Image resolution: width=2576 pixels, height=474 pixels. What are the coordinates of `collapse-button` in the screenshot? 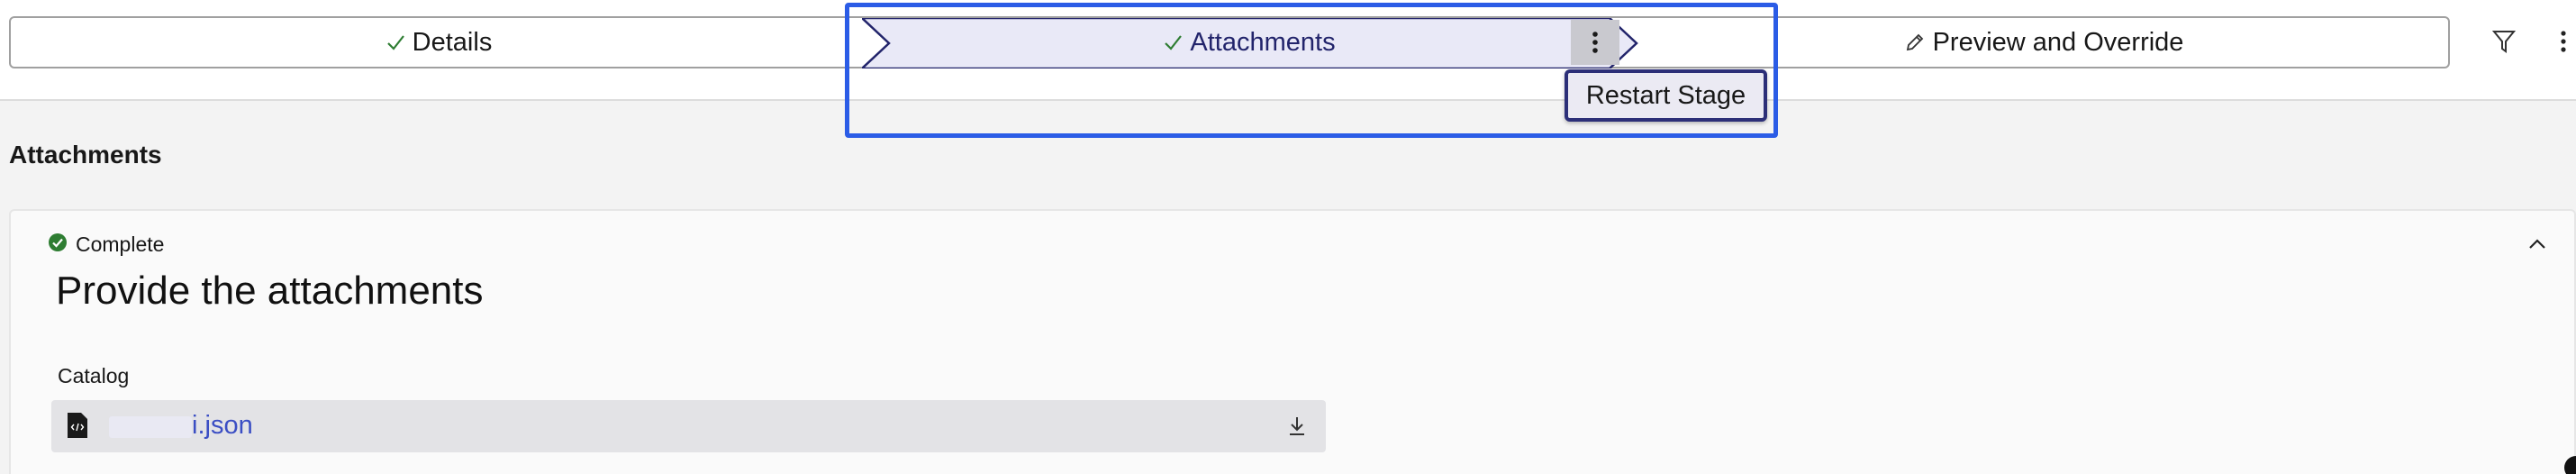 It's located at (2537, 244).